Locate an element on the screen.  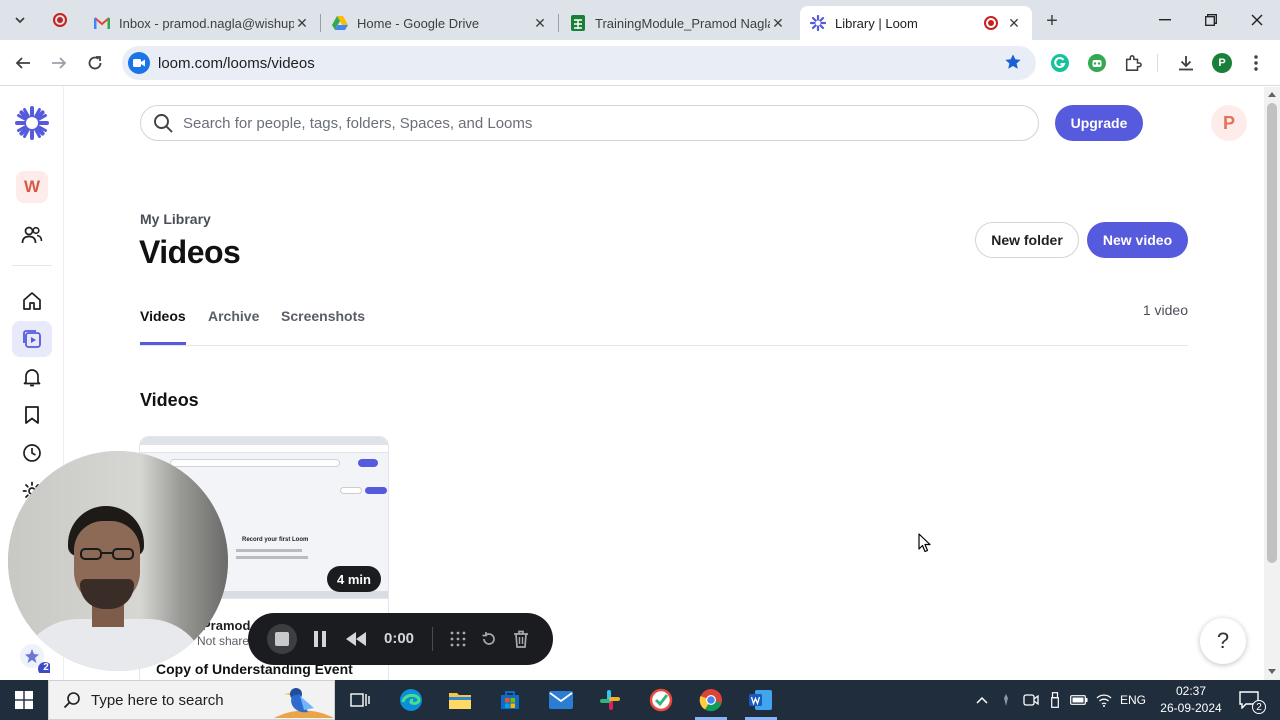
help-button: ? is located at coordinates (1223, 641).